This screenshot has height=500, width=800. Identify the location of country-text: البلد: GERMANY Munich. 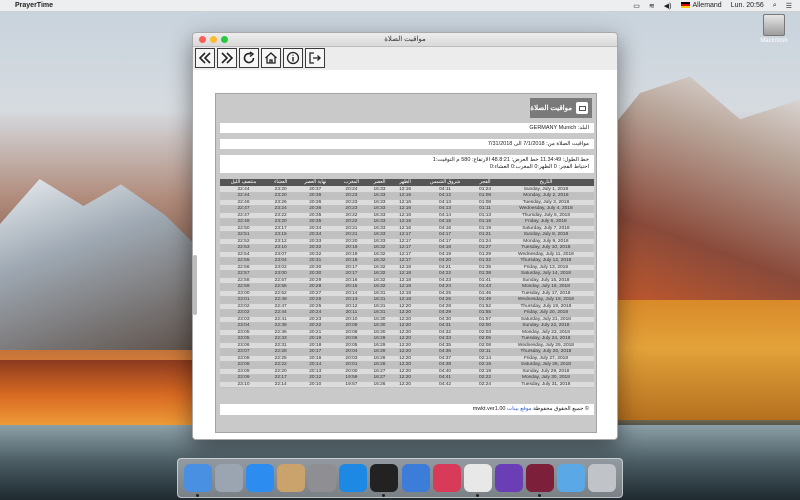
(559, 128).